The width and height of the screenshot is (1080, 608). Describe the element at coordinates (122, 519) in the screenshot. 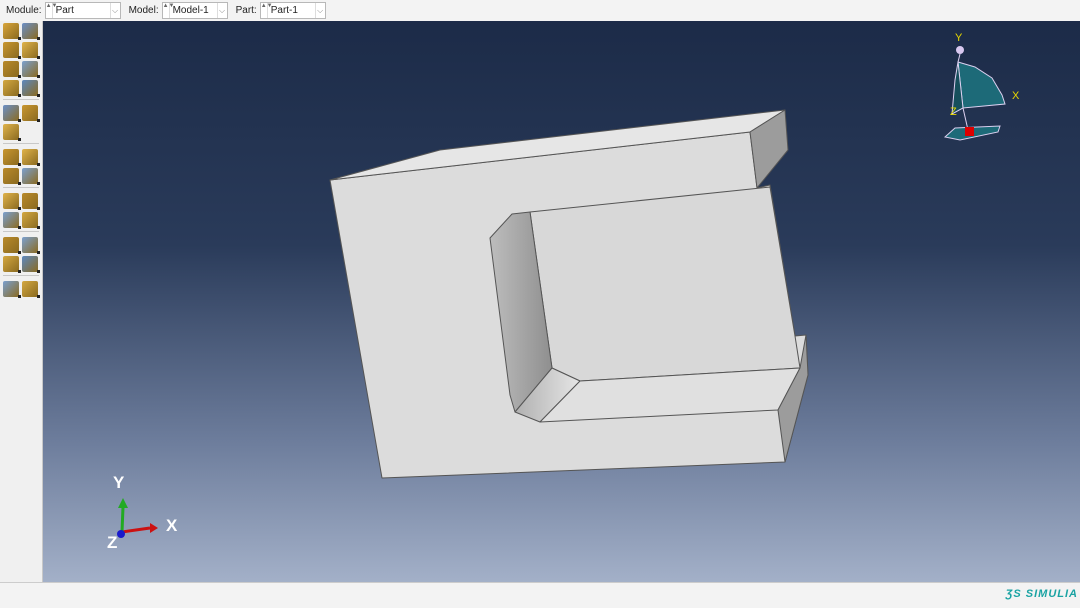

I see `y-axis-arrow` at that location.